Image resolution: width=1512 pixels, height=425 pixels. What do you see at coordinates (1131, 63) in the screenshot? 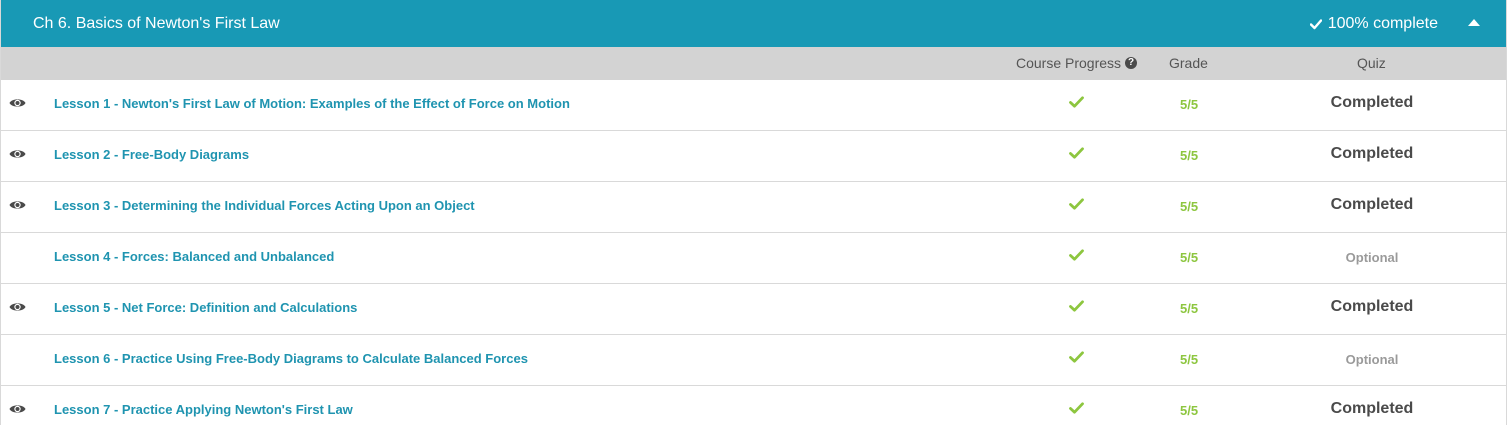
I see `help-icon: ?` at bounding box center [1131, 63].